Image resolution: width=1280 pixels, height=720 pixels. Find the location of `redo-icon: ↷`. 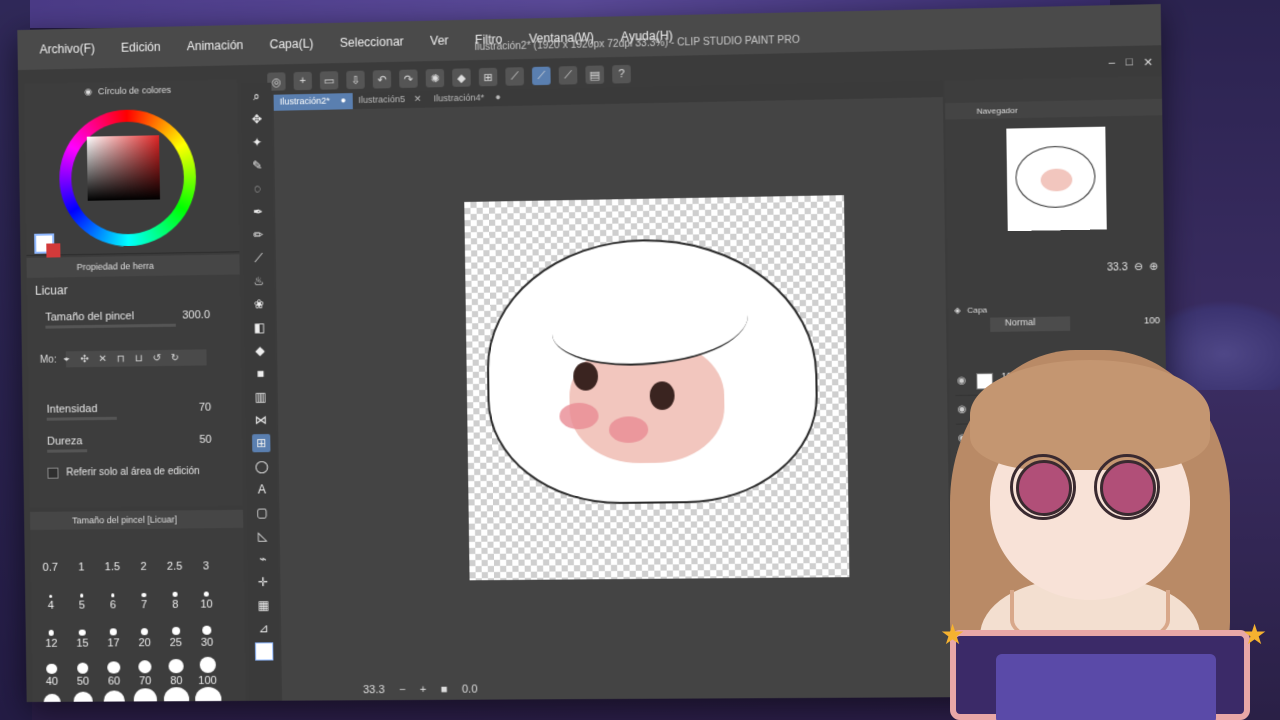

redo-icon: ↷ is located at coordinates (408, 78).